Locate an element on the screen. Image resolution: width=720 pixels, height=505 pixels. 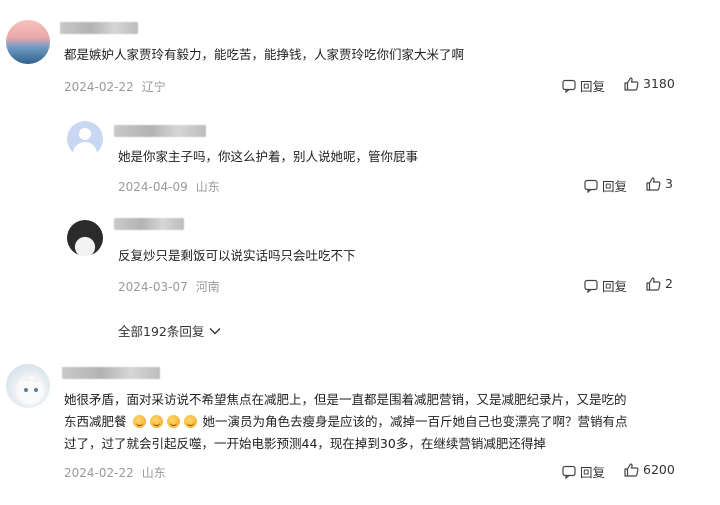
like-button: 2 is located at coordinates (659, 283).